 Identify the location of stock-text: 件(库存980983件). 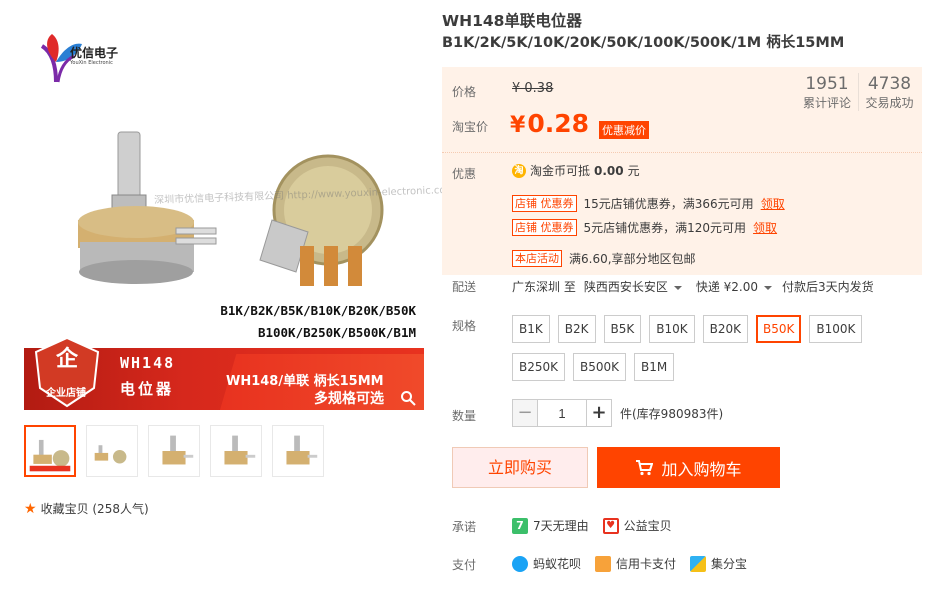
(672, 413).